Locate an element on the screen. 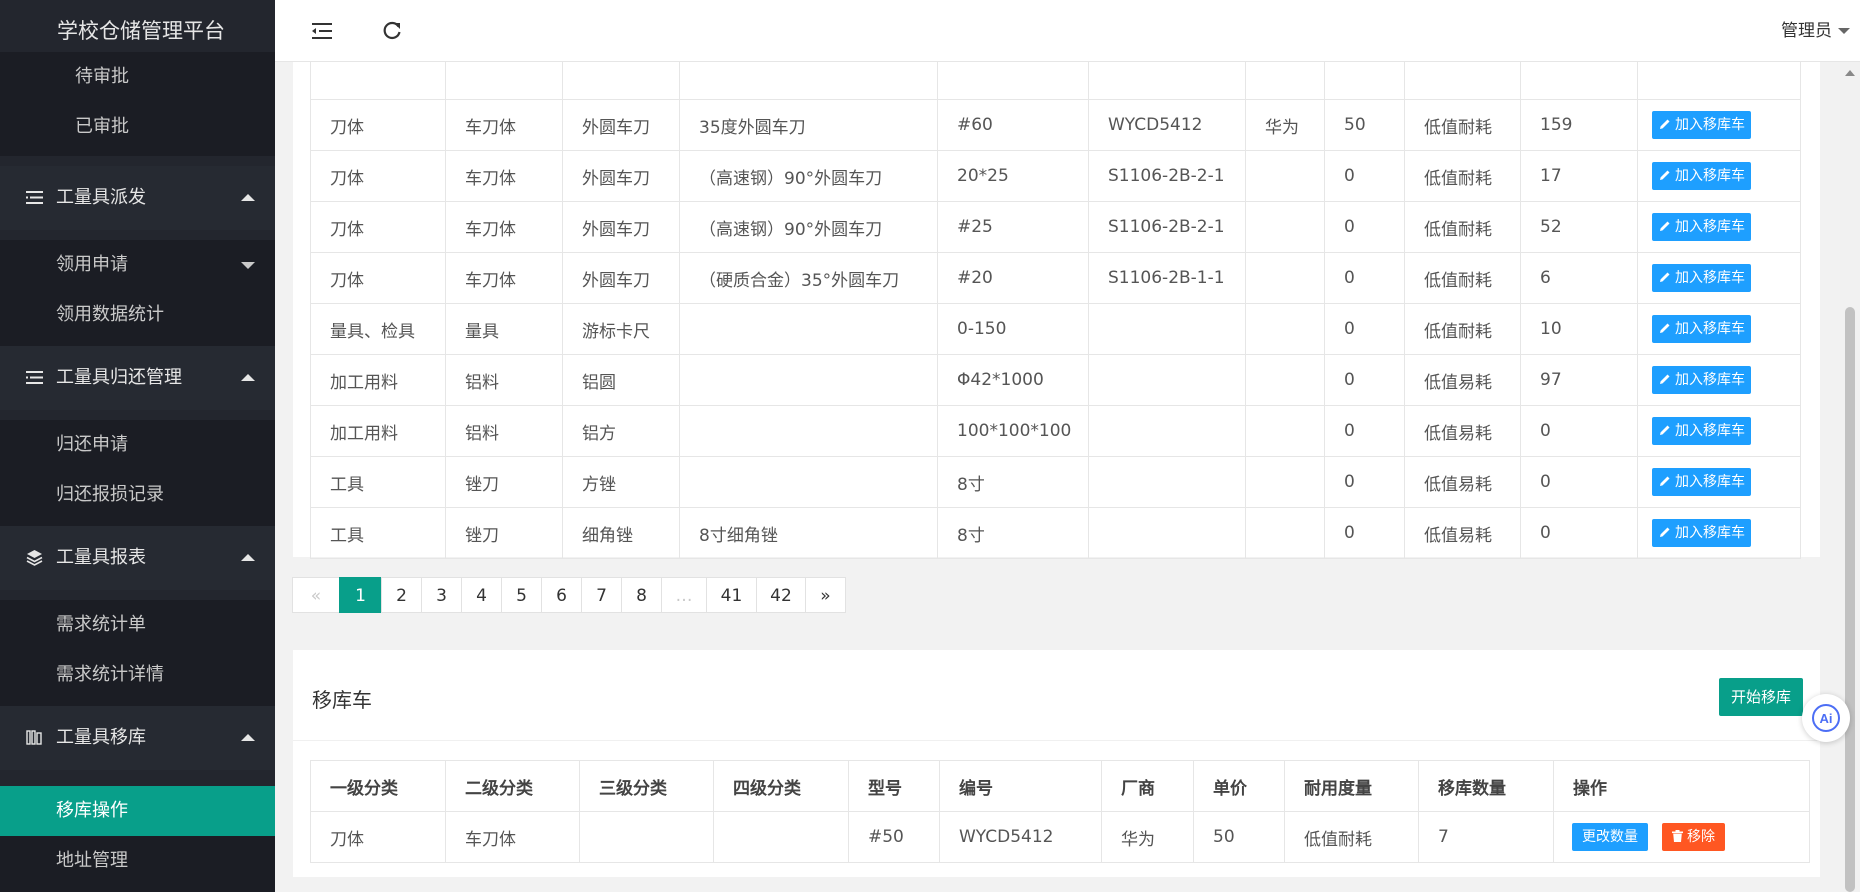 Image resolution: width=1860 pixels, height=892 pixels. cell-unit-price: 0 is located at coordinates (1364, 482).